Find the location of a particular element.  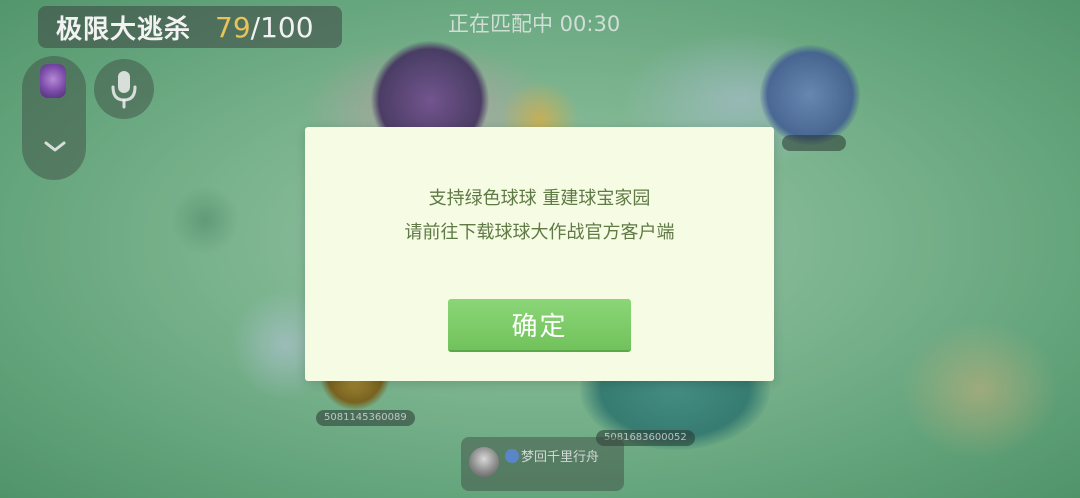

chevron-down-icon is located at coordinates (55, 147).